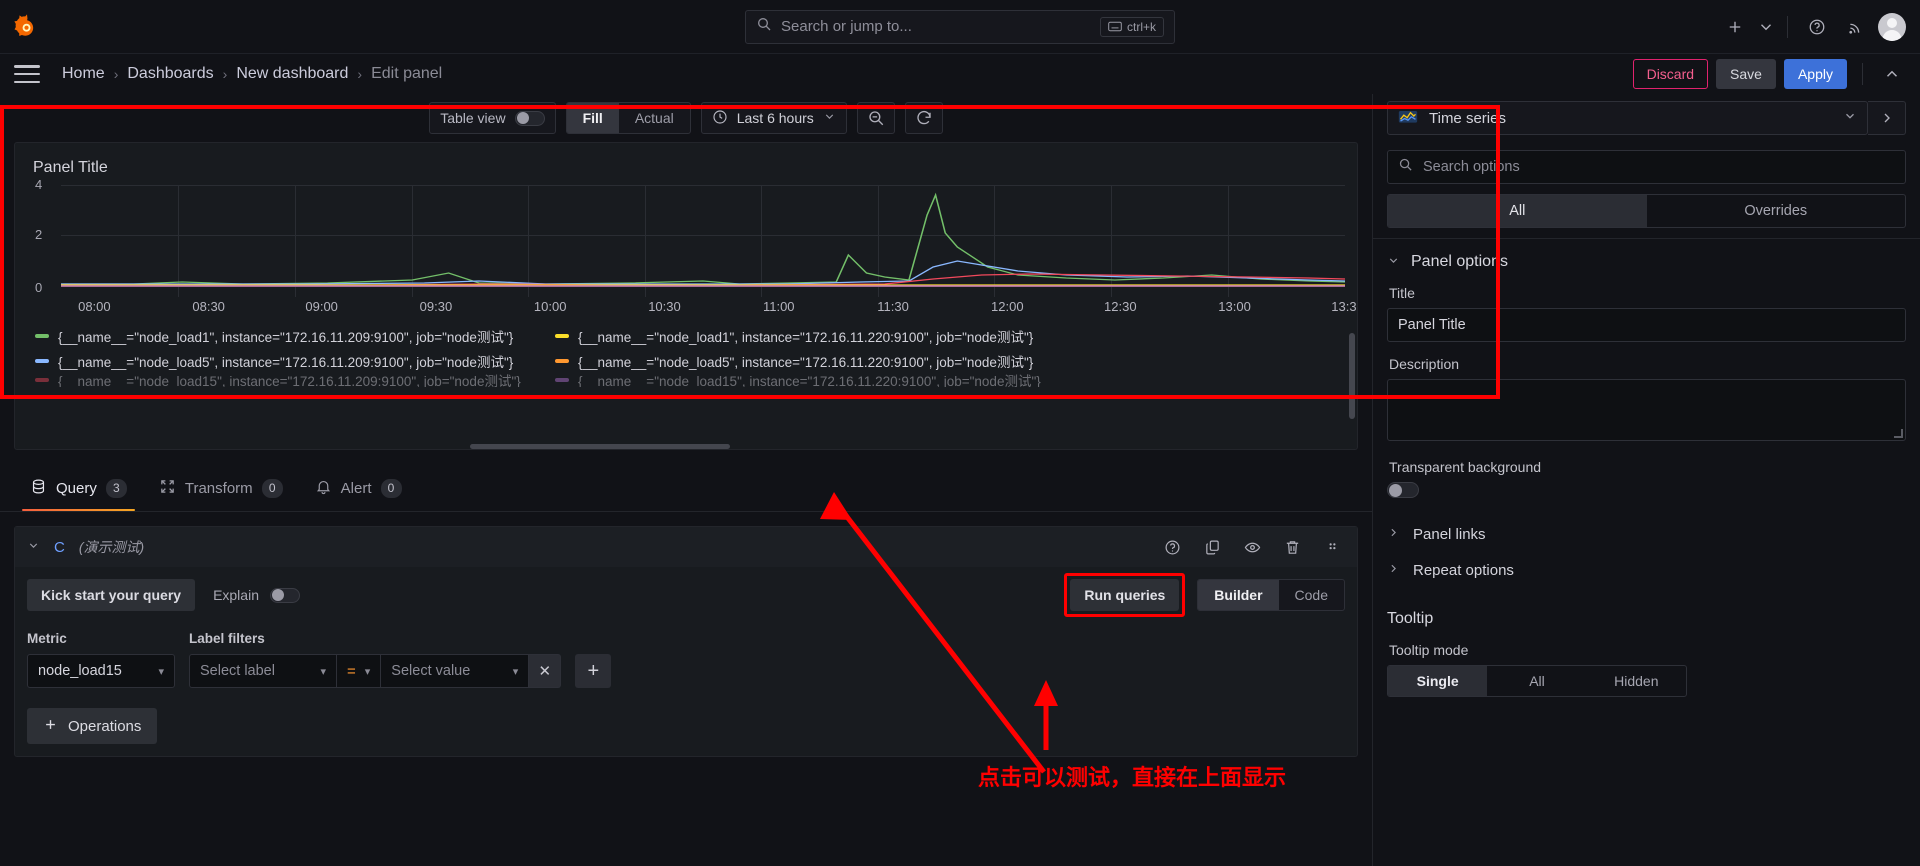 The height and width of the screenshot is (866, 1920). Describe the element at coordinates (1856, 27) in the screenshot. I see `news-icon` at that location.